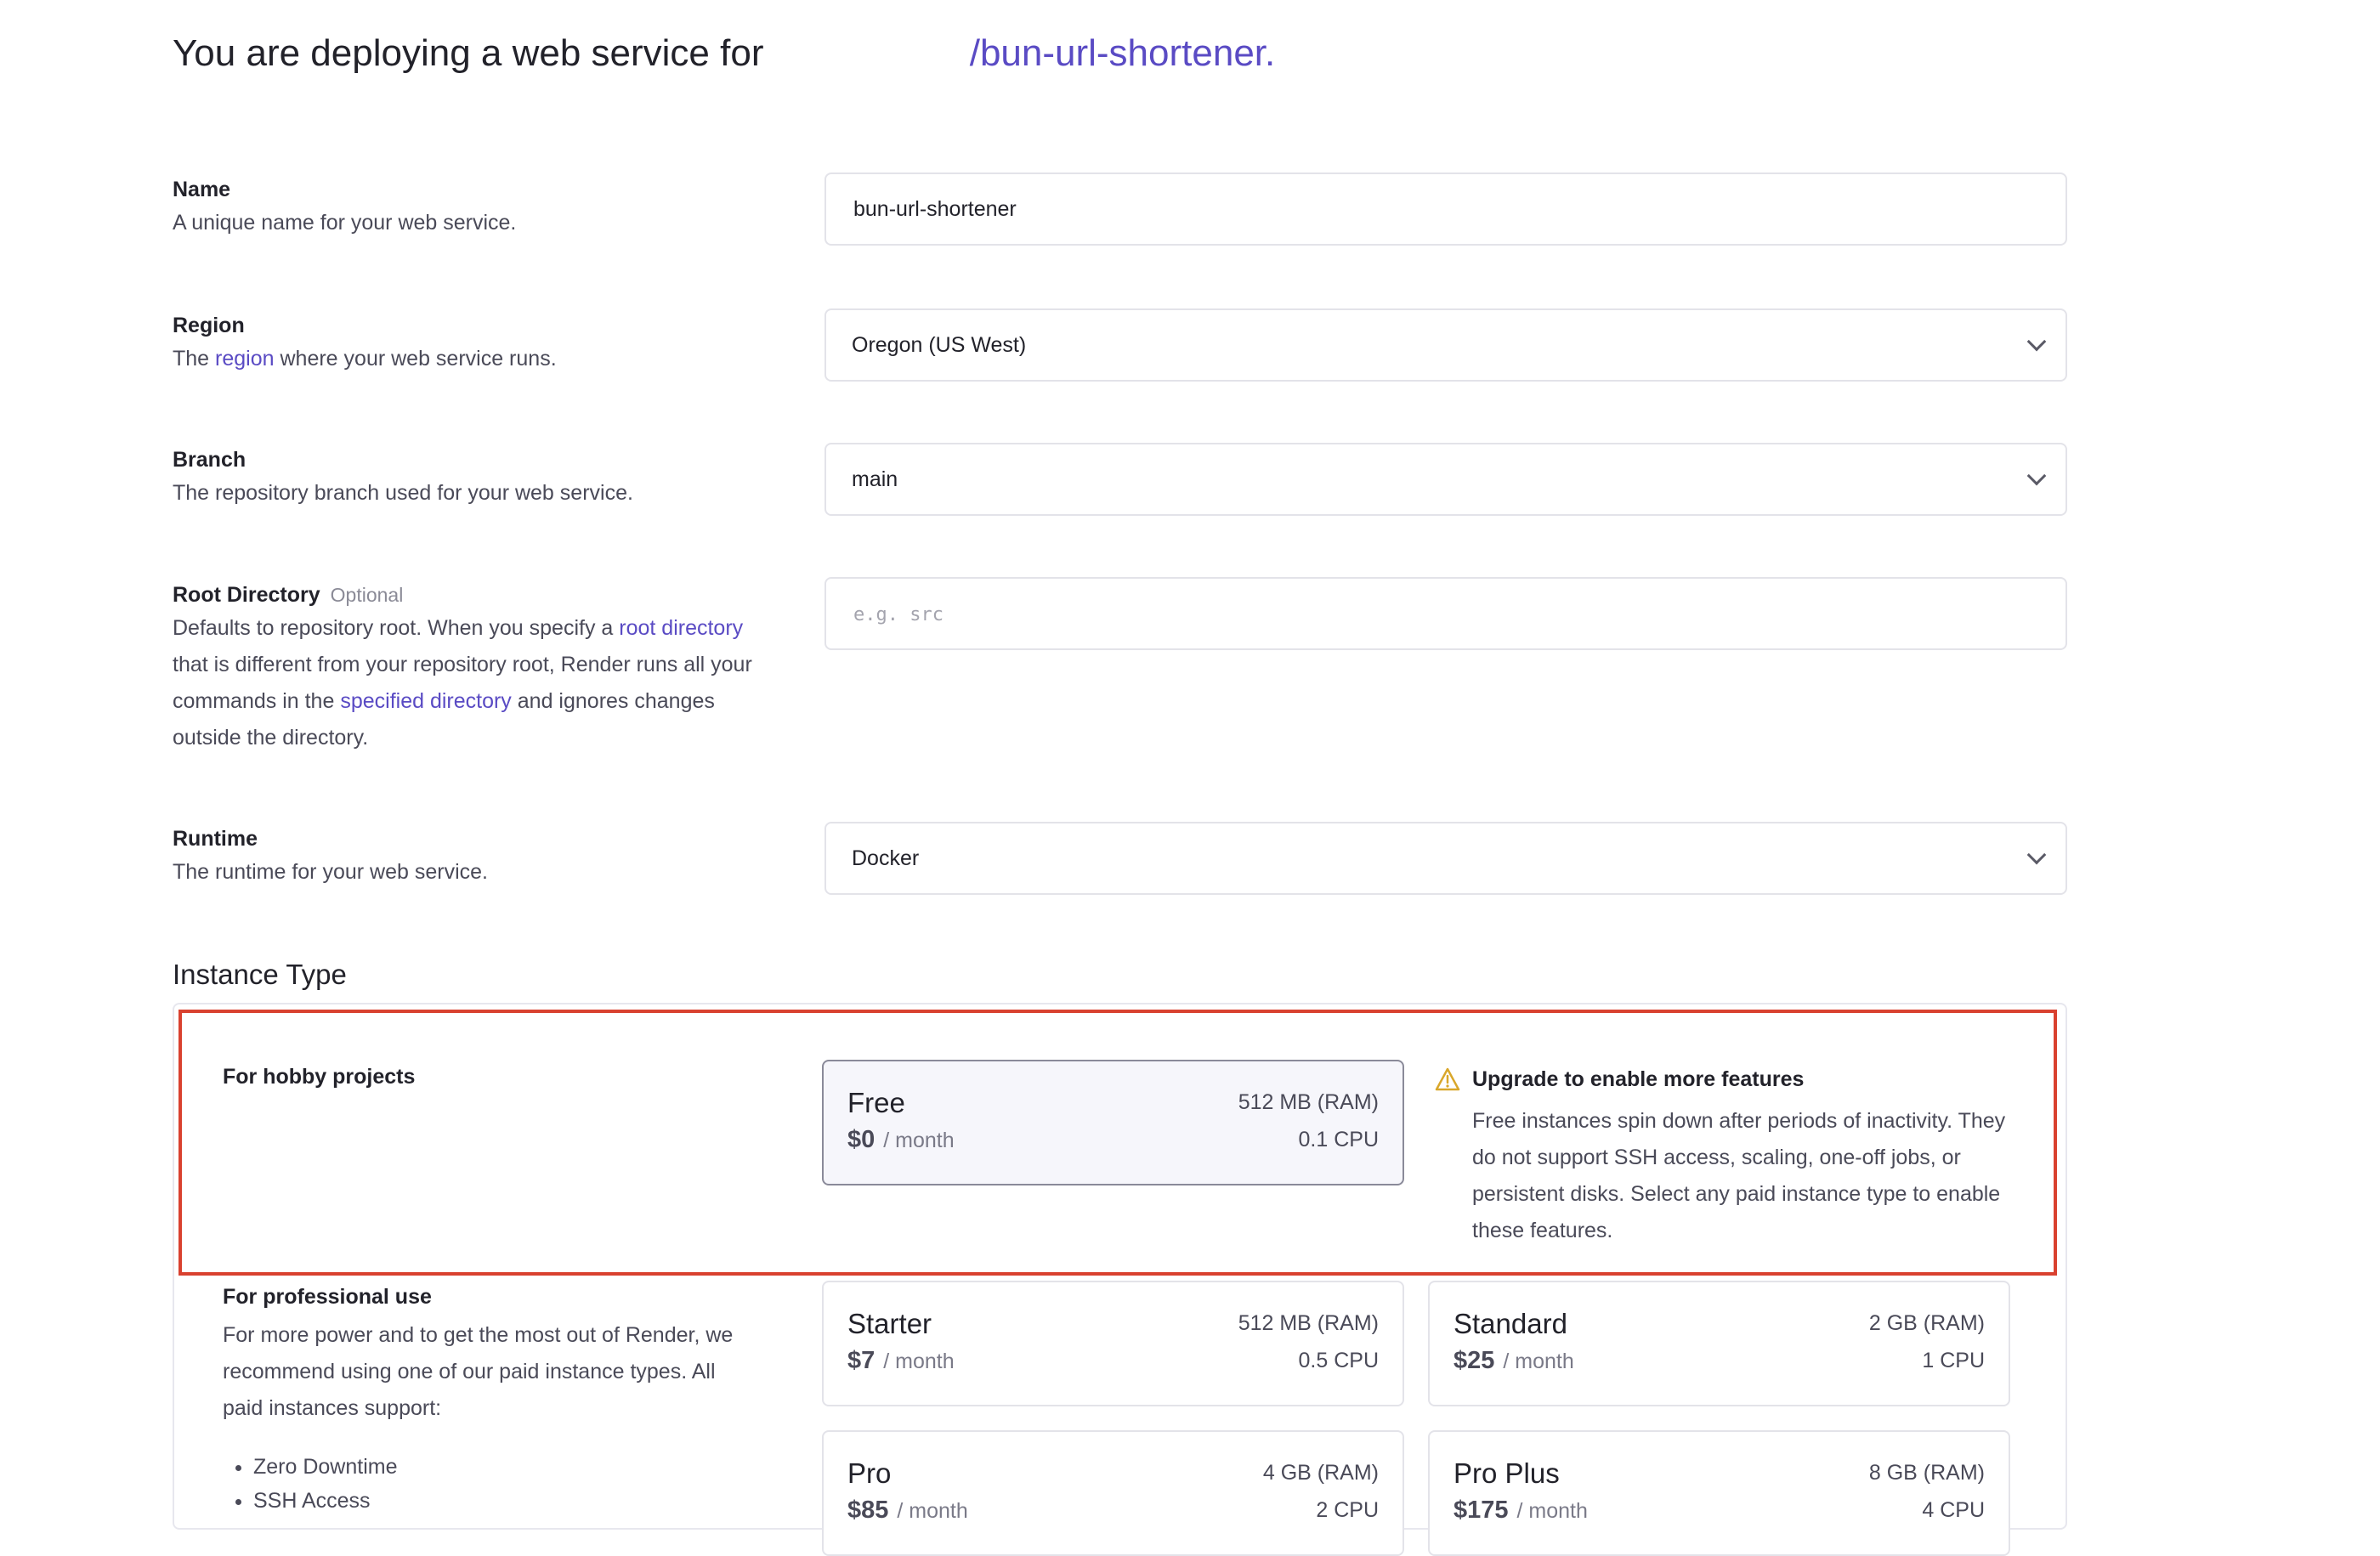 The image size is (2380, 1556). I want to click on plan-ram: 512 MB (RAM), so click(1308, 1323).